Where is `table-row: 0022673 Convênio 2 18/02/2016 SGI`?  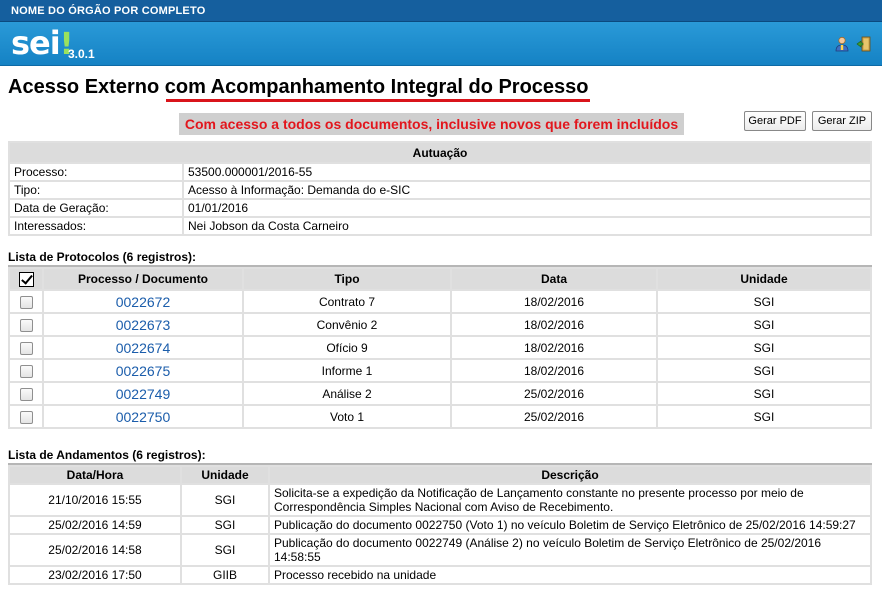 table-row: 0022673 Convênio 2 18/02/2016 SGI is located at coordinates (440, 324).